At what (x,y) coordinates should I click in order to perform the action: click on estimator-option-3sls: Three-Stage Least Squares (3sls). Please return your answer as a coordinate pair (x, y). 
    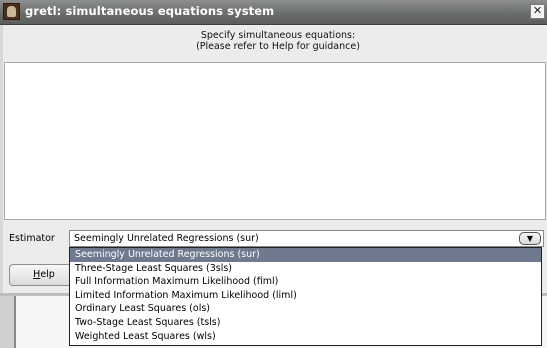
    Looking at the image, I should click on (305, 269).